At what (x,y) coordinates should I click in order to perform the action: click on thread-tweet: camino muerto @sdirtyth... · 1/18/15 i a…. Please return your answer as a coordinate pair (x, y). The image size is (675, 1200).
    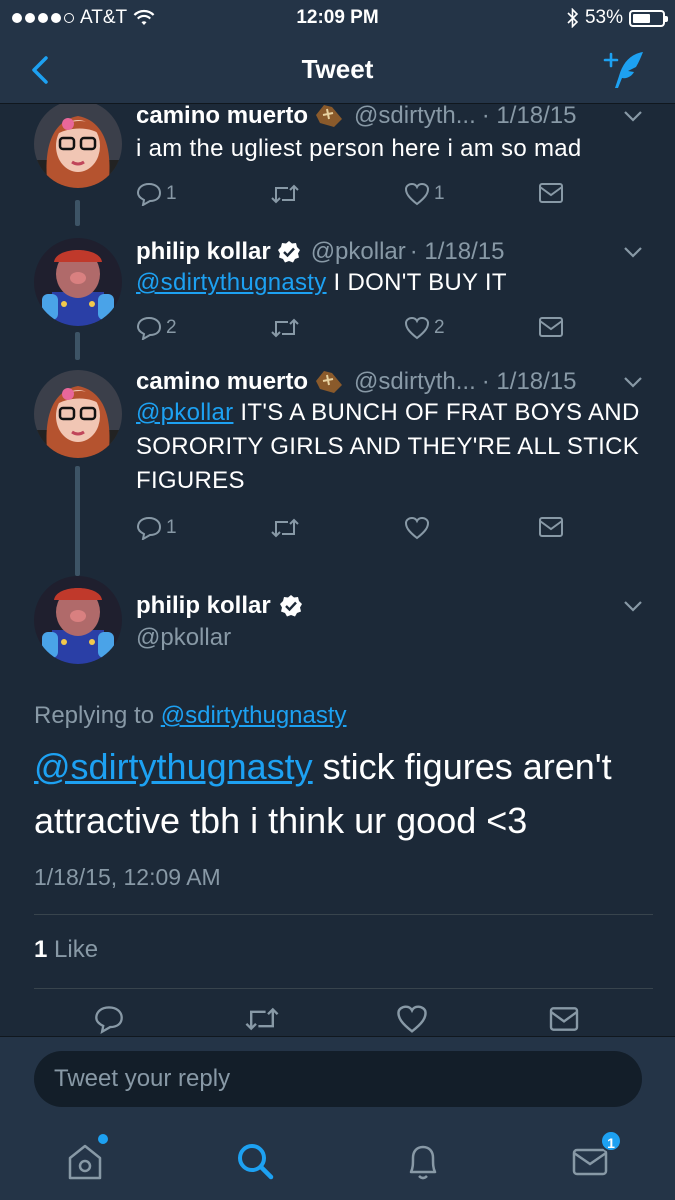
    Looking at the image, I should click on (337, 164).